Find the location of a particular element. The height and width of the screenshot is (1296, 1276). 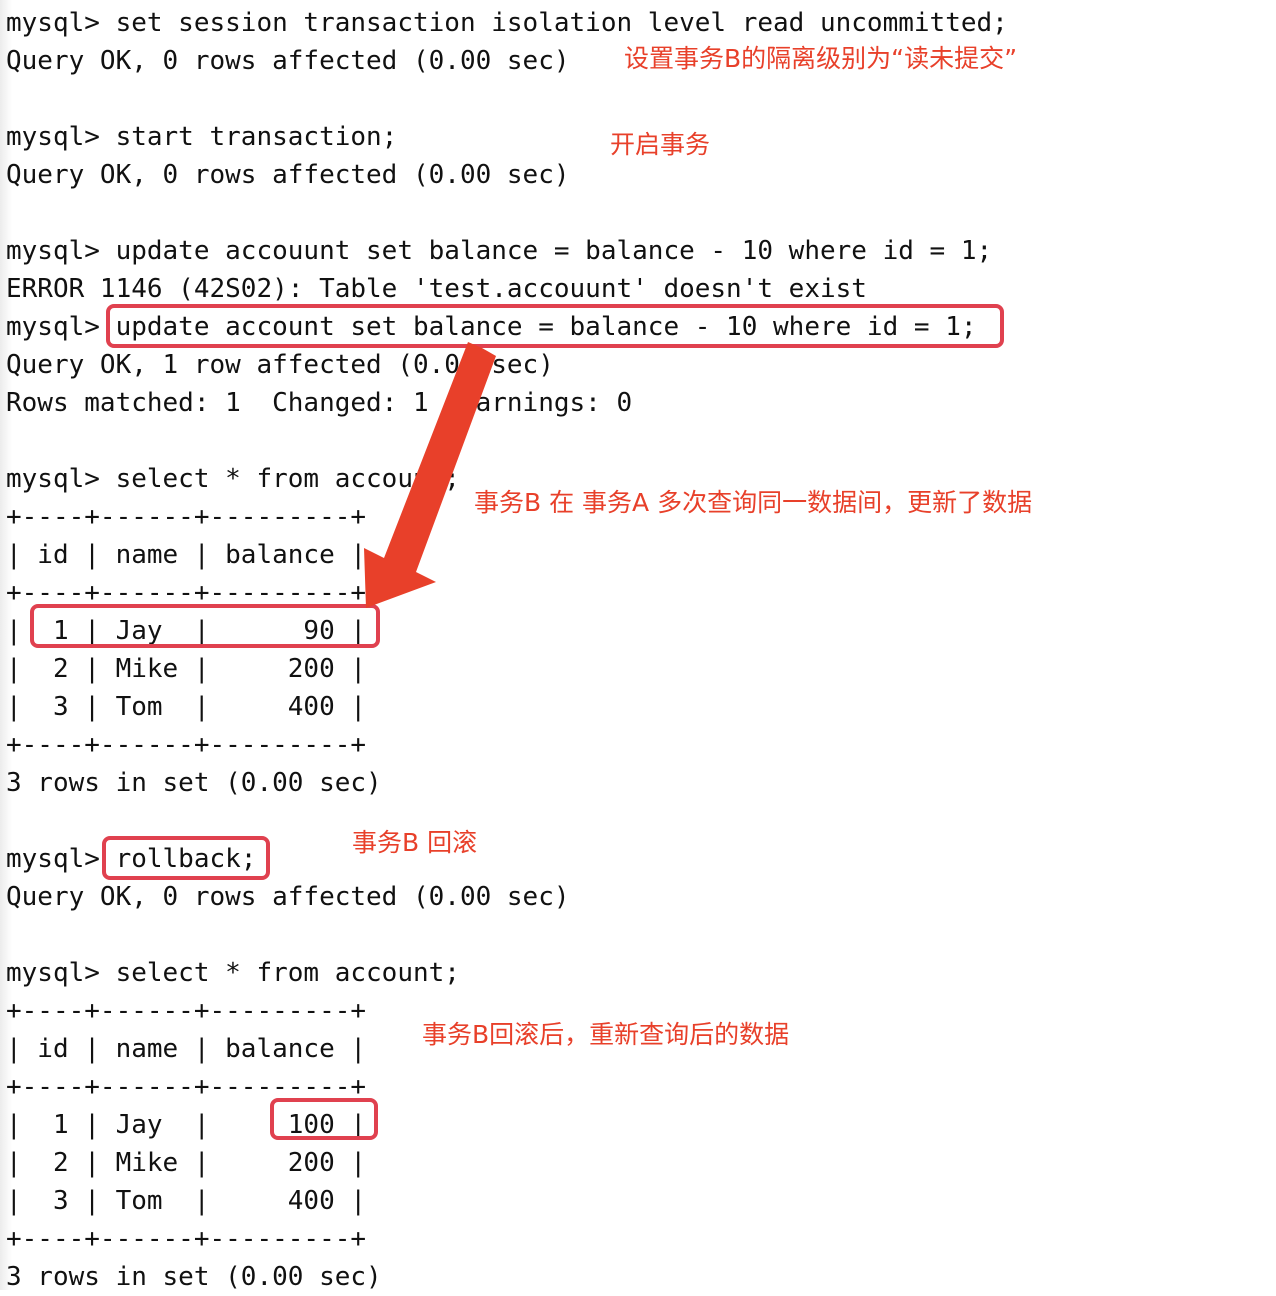

annotation-after-rollback: 事务B回滚后，重新查询后的数据 is located at coordinates (606, 1034).